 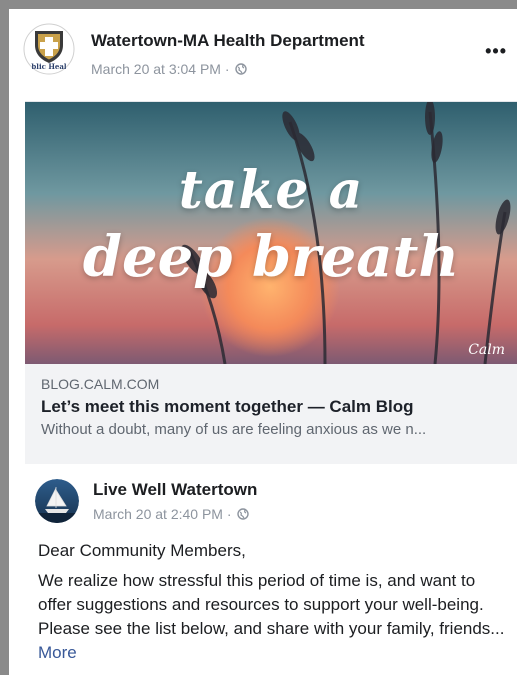 What do you see at coordinates (156, 69) in the screenshot?
I see `post-timestamp: March 20 at 3:04 PM` at bounding box center [156, 69].